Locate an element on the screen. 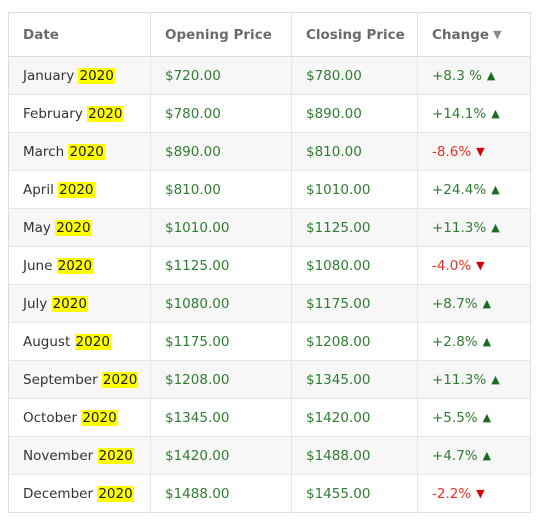 The width and height of the screenshot is (551, 525). table-row: August 2020 $1175.00 $1208.00 +2.8% ▲ is located at coordinates (269, 341).